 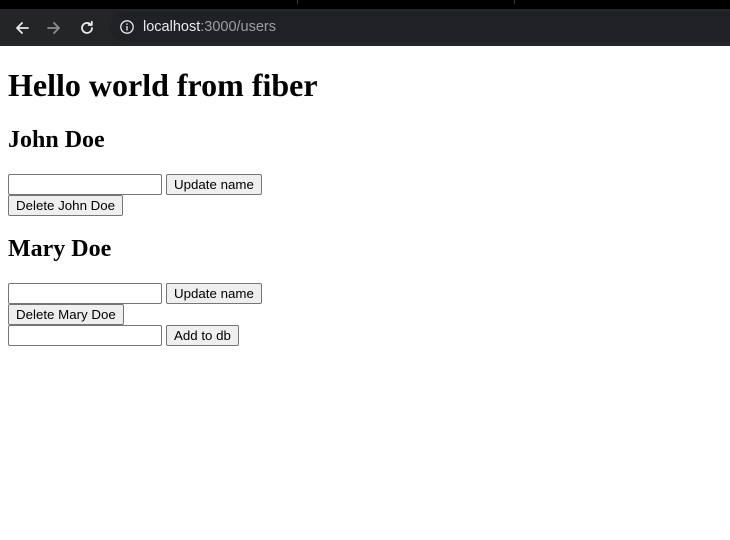 I want to click on user-name-heading: Mary Doe, so click(x=60, y=249).